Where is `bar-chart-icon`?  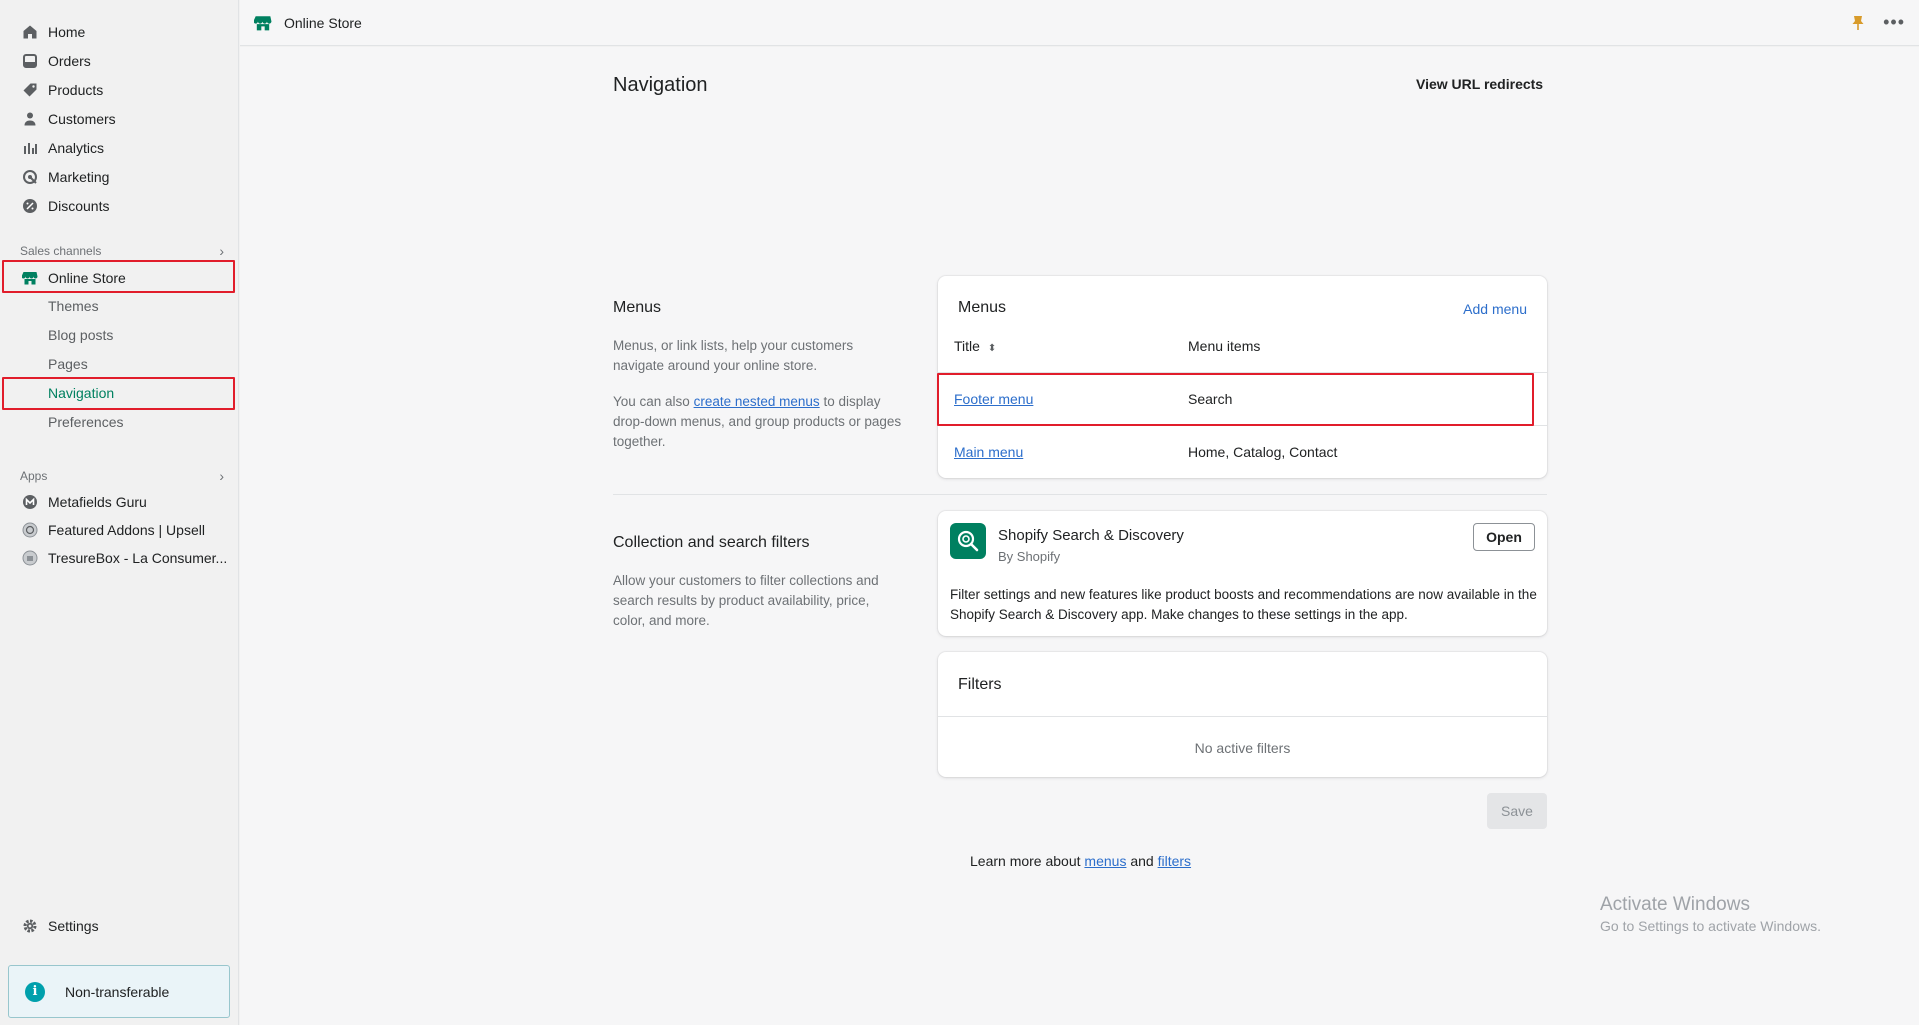 bar-chart-icon is located at coordinates (30, 148).